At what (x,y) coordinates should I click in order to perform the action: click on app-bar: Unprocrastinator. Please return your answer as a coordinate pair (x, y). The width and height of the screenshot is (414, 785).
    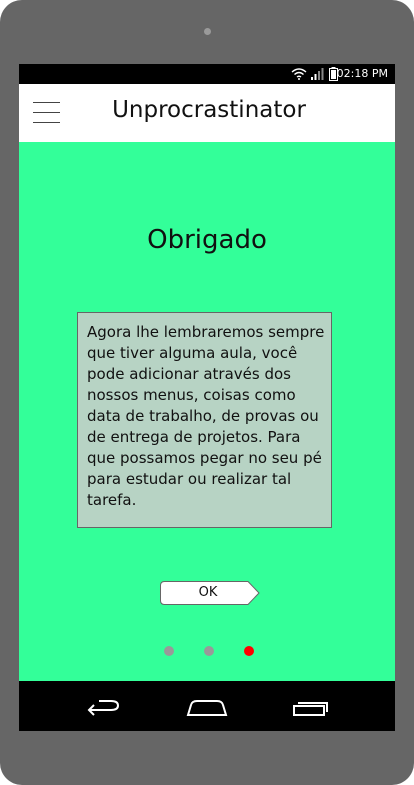
    Looking at the image, I should click on (207, 113).